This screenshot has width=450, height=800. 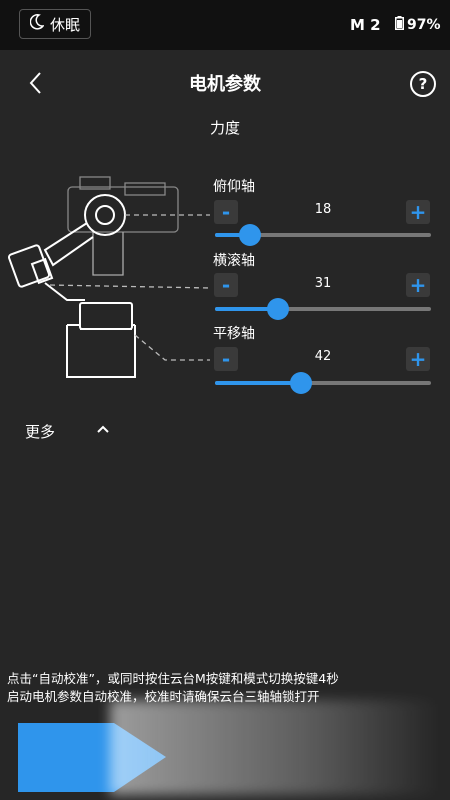 What do you see at coordinates (418, 359) in the screenshot?
I see `pan-increase-button: +` at bounding box center [418, 359].